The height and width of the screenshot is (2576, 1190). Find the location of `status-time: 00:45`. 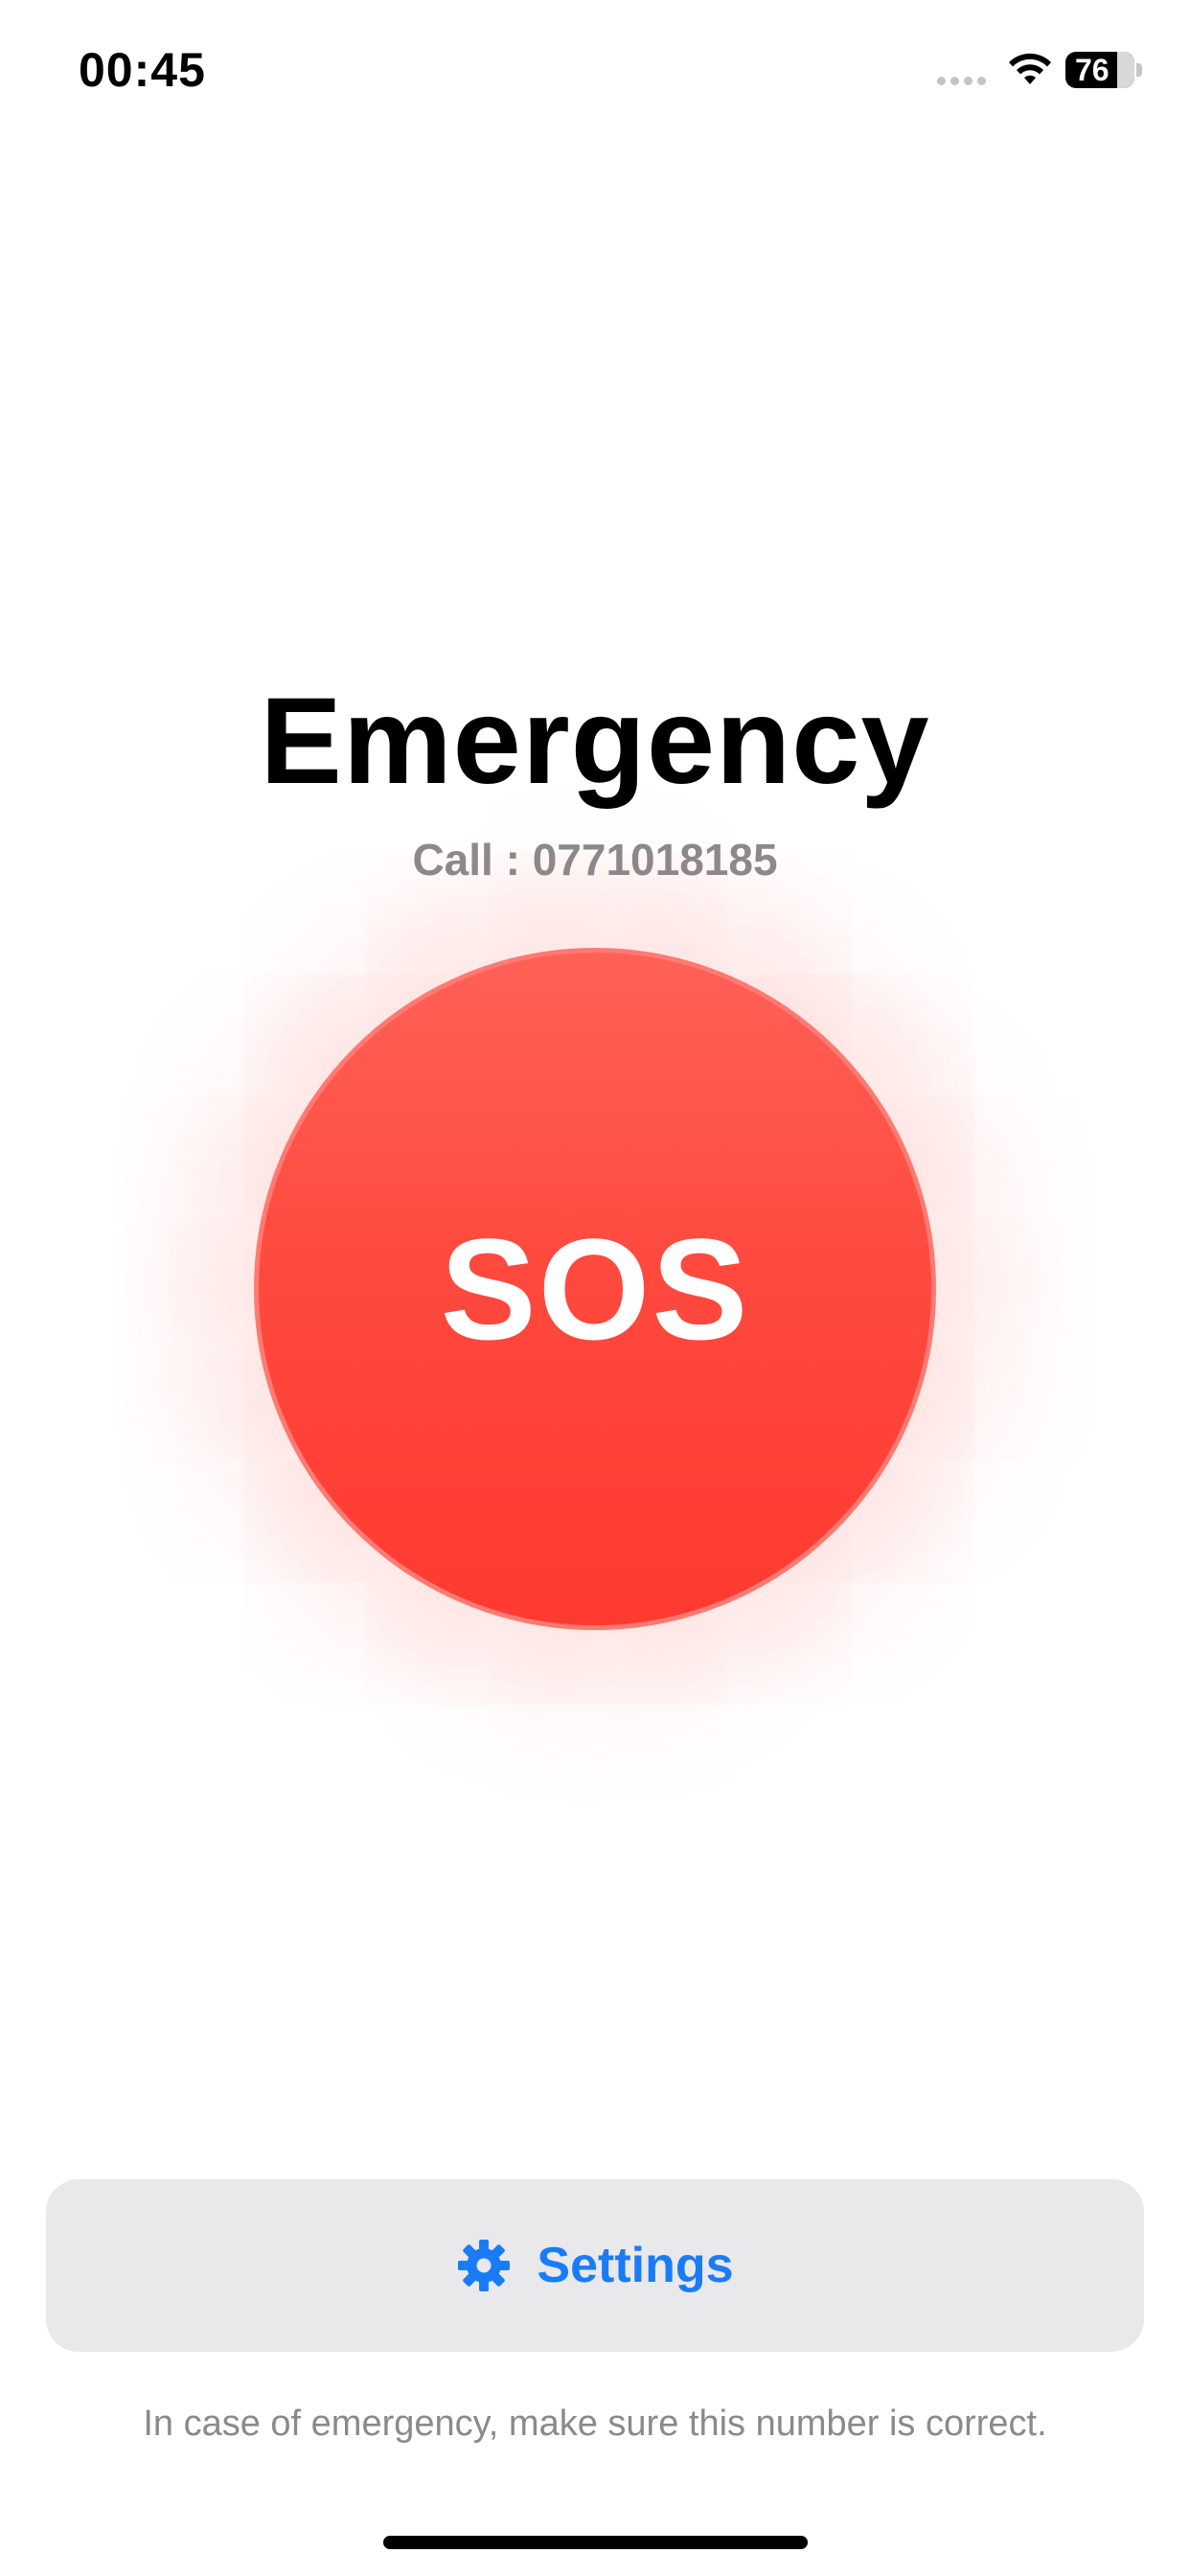

status-time: 00:45 is located at coordinates (143, 70).